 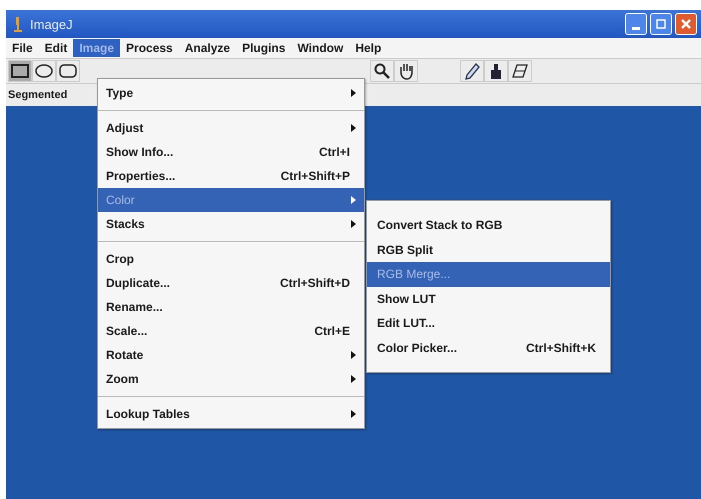 I want to click on menu-item: Edit, so click(x=56, y=48).